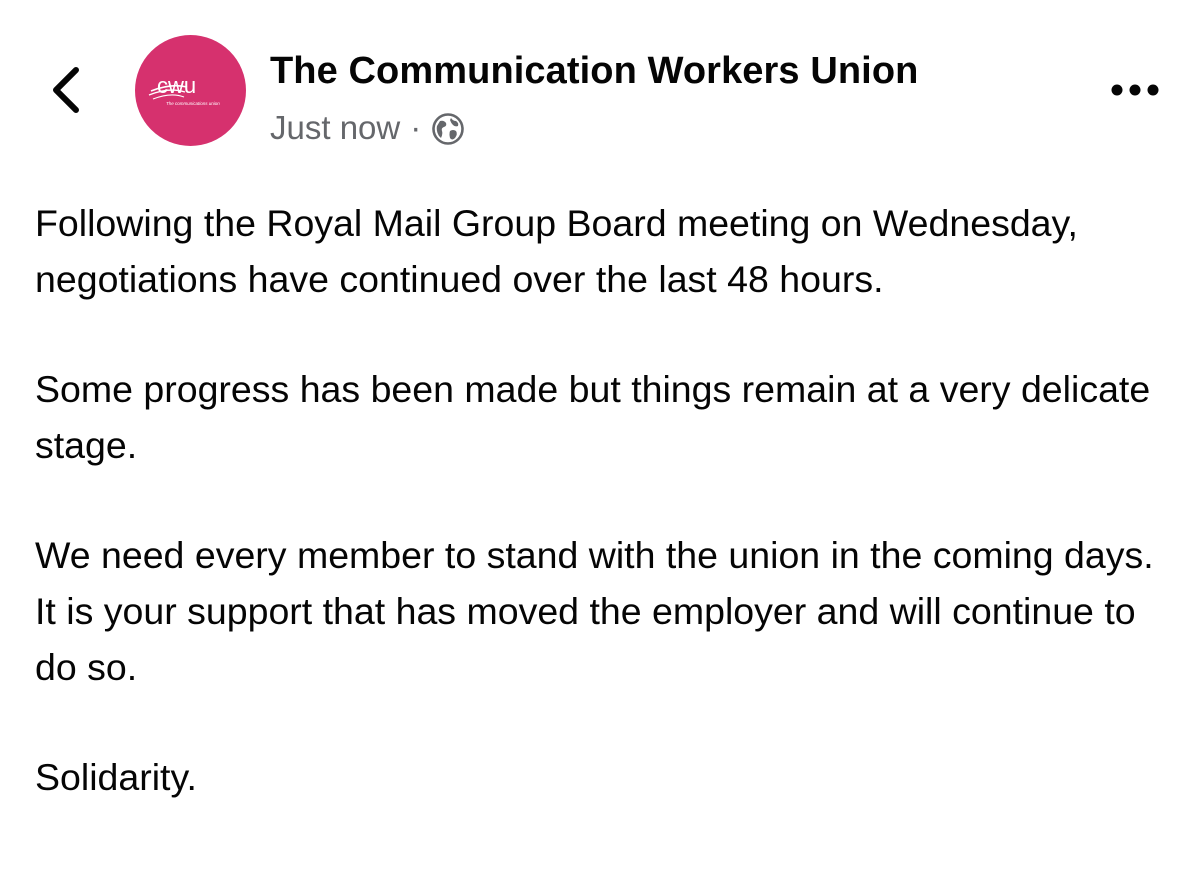  I want to click on cwu-logo: cwu The communications union, so click(184, 89).